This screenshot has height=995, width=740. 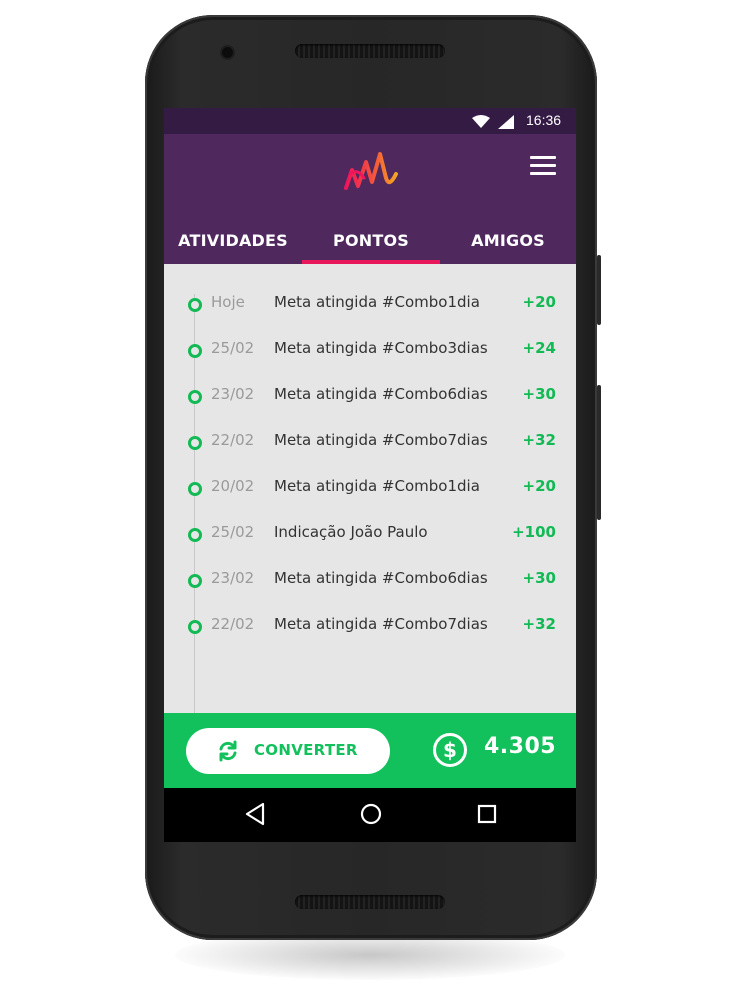 What do you see at coordinates (227, 52) in the screenshot?
I see `front-camera` at bounding box center [227, 52].